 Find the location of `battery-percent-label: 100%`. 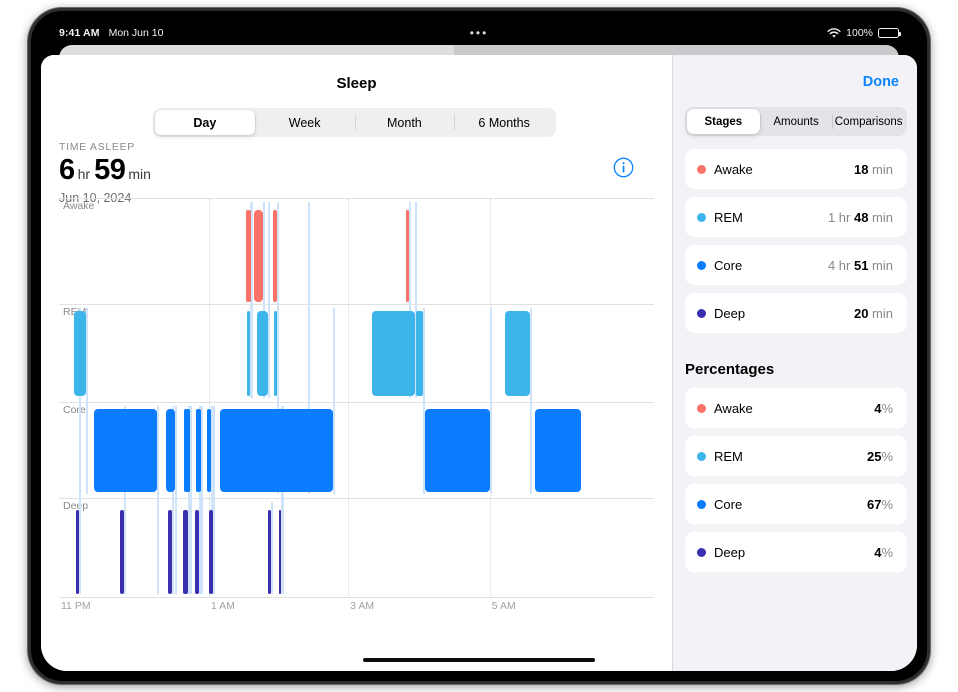

battery-percent-label: 100% is located at coordinates (859, 33).